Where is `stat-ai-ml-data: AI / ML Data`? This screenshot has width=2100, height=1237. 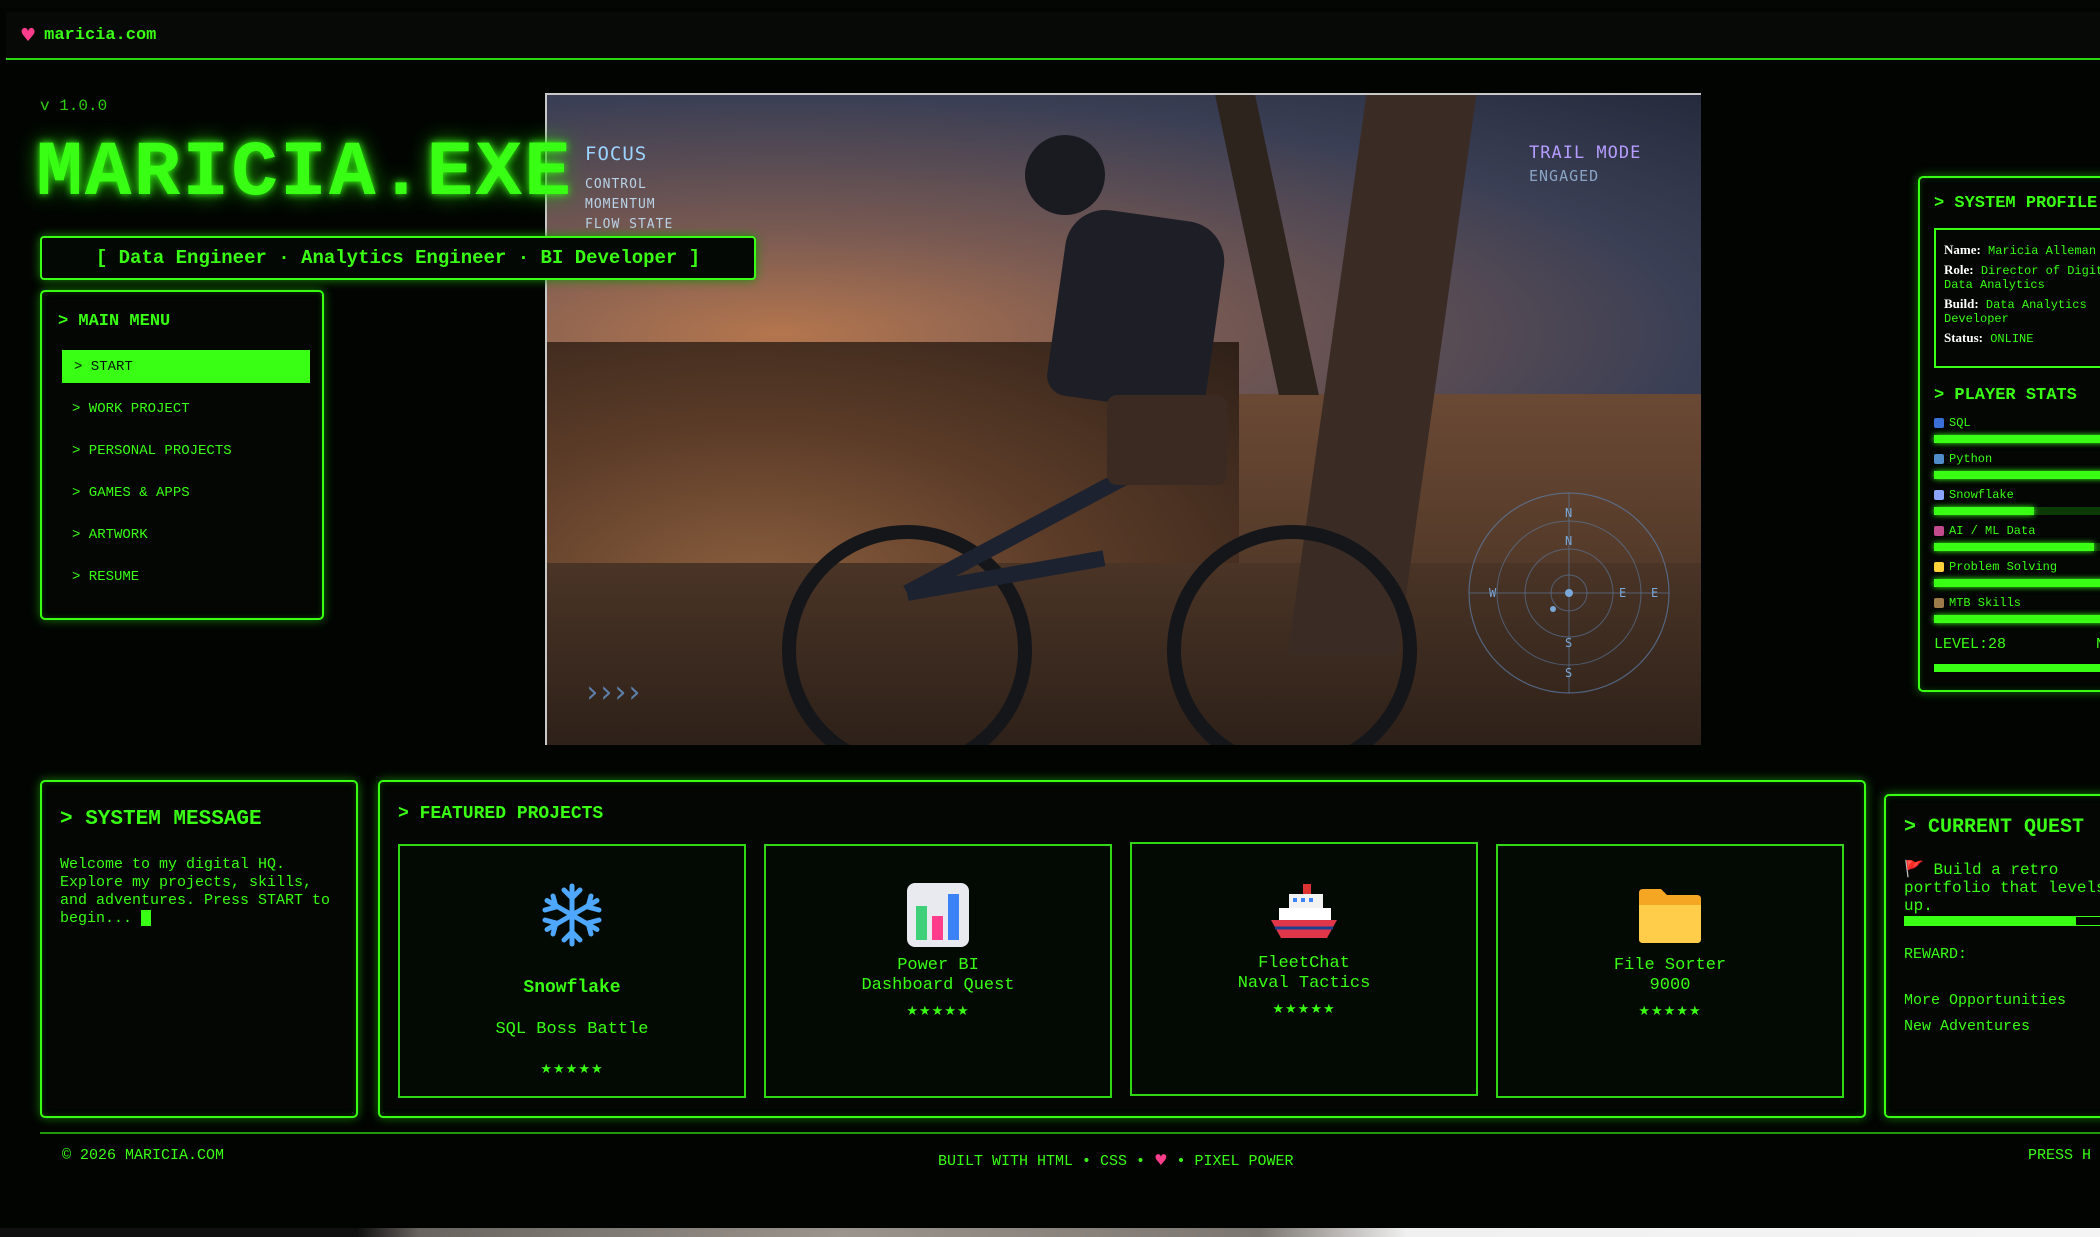 stat-ai-ml-data: AI / ML Data is located at coordinates (2017, 537).